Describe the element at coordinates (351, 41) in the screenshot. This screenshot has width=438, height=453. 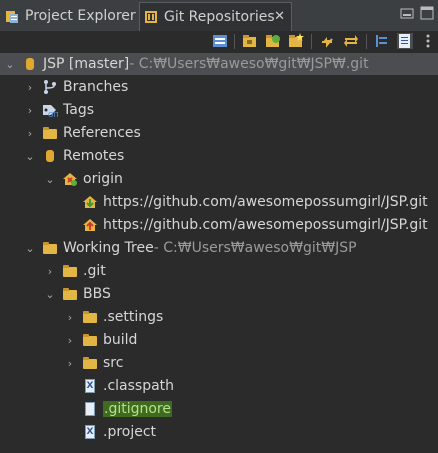
I see `link-with-selection-icon` at that location.